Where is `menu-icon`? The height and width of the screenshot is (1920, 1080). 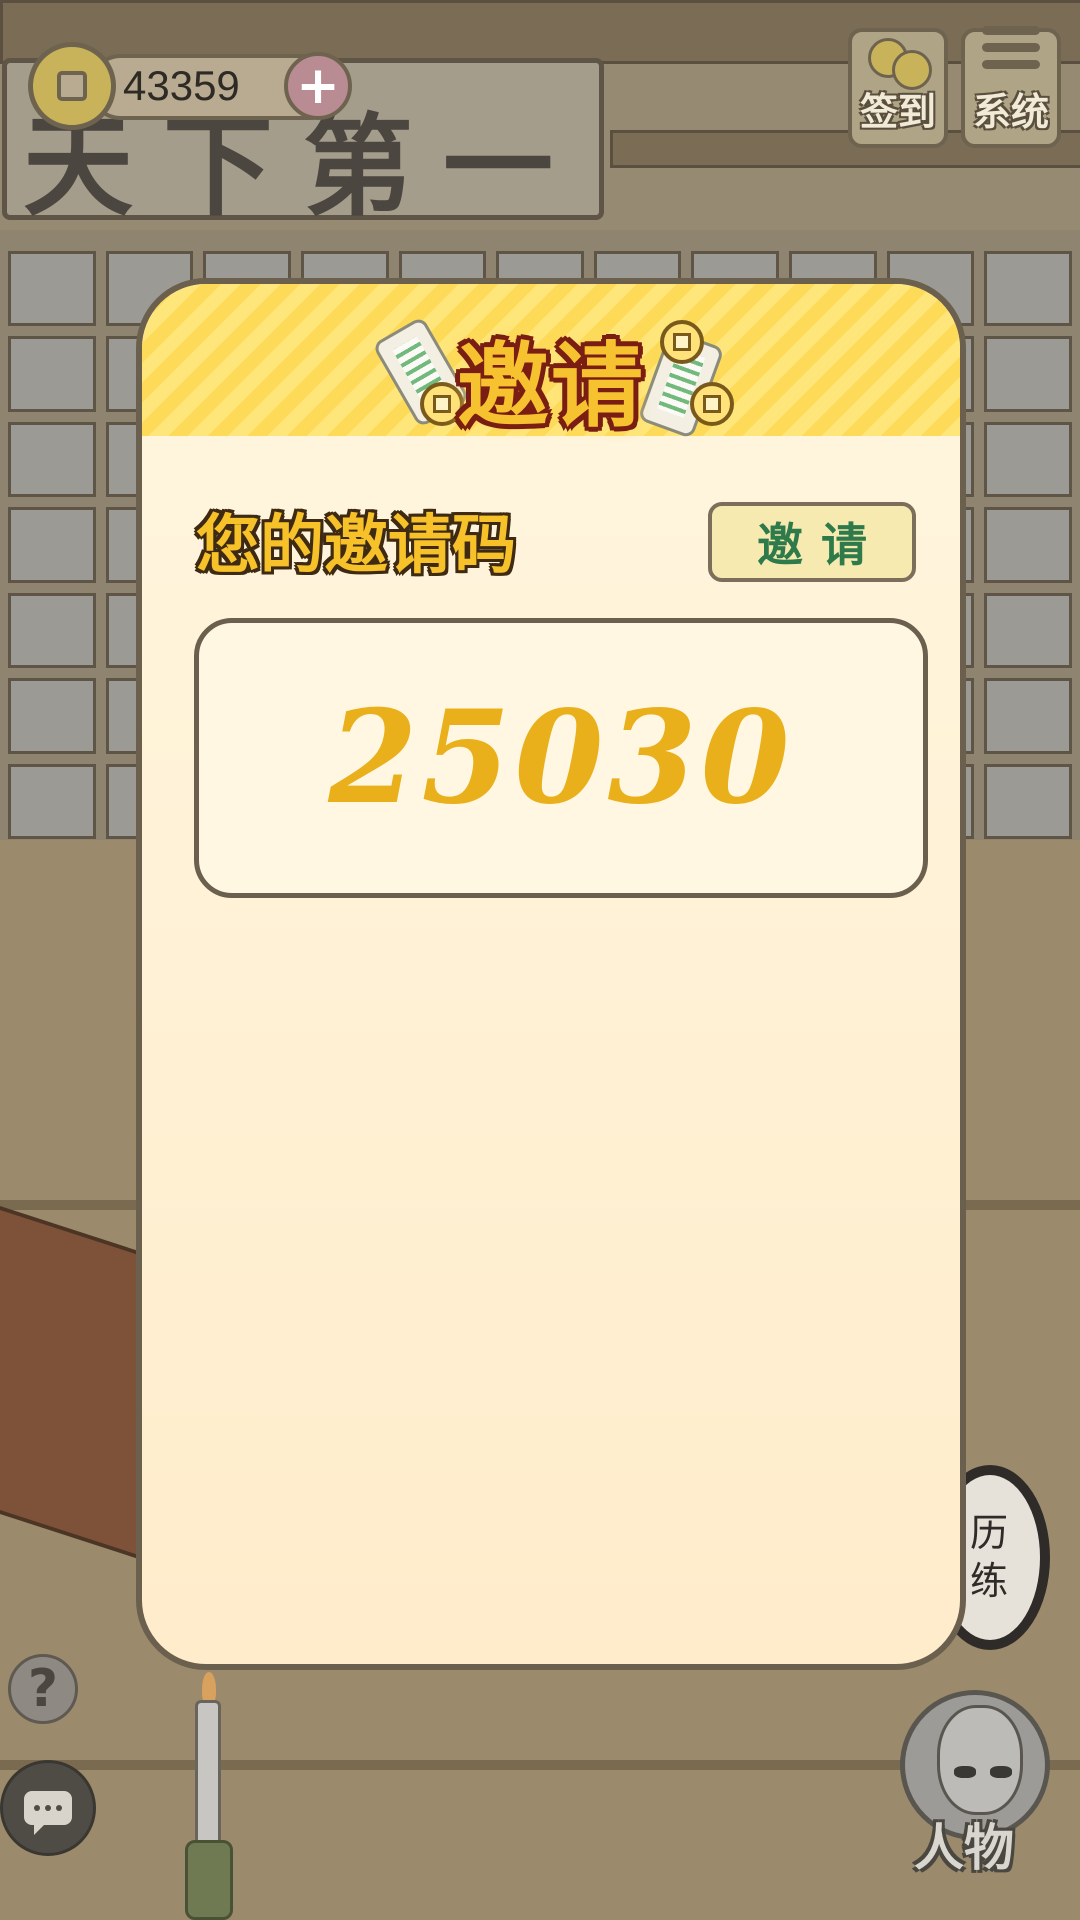
menu-icon is located at coordinates (1011, 47).